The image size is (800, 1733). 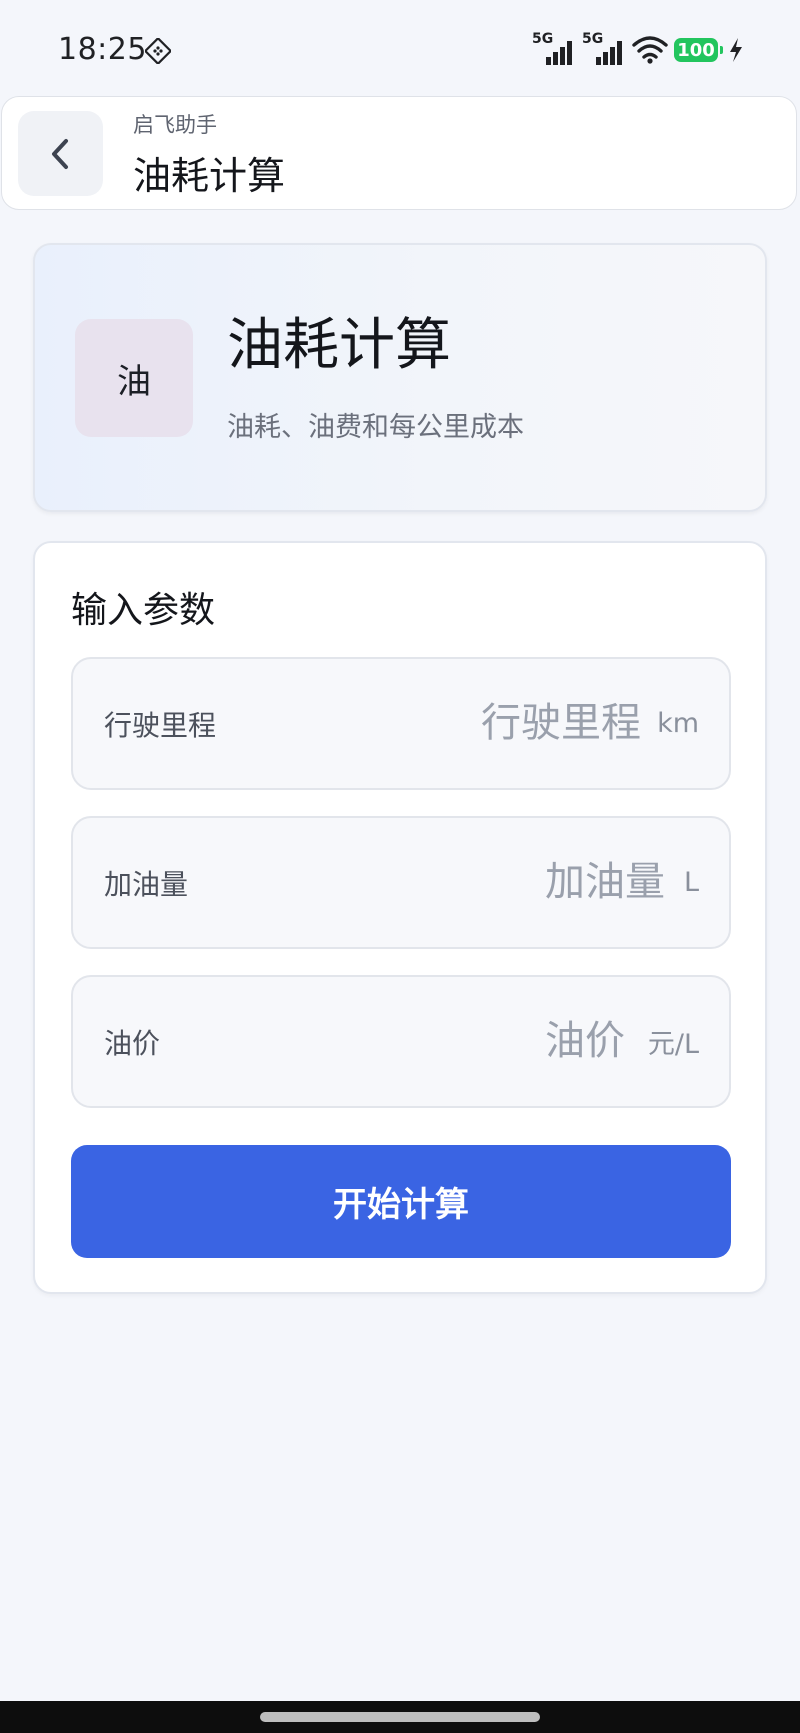 I want to click on back-chevron-icon, so click(x=59, y=153).